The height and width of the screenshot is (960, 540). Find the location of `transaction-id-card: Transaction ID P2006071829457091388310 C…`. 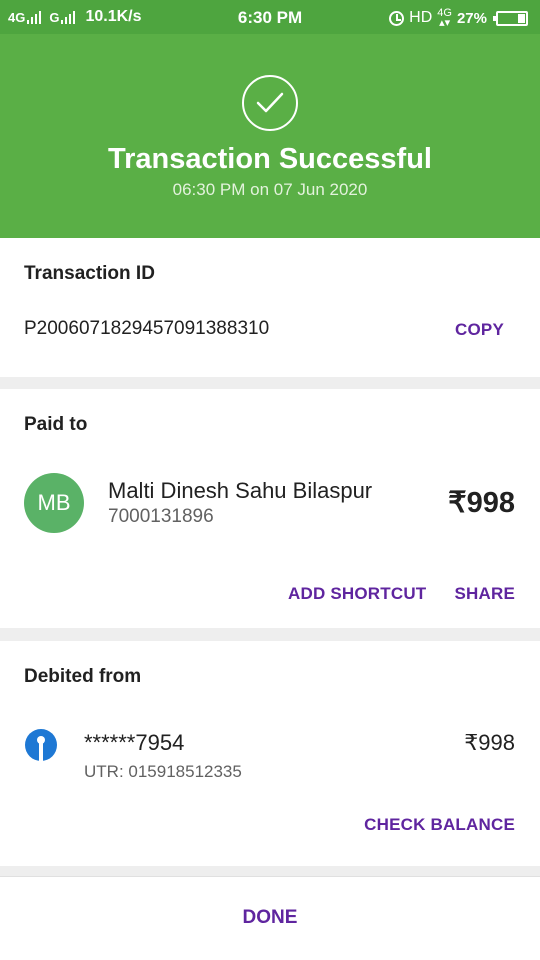

transaction-id-card: Transaction ID P2006071829457091388310 C… is located at coordinates (270, 307).